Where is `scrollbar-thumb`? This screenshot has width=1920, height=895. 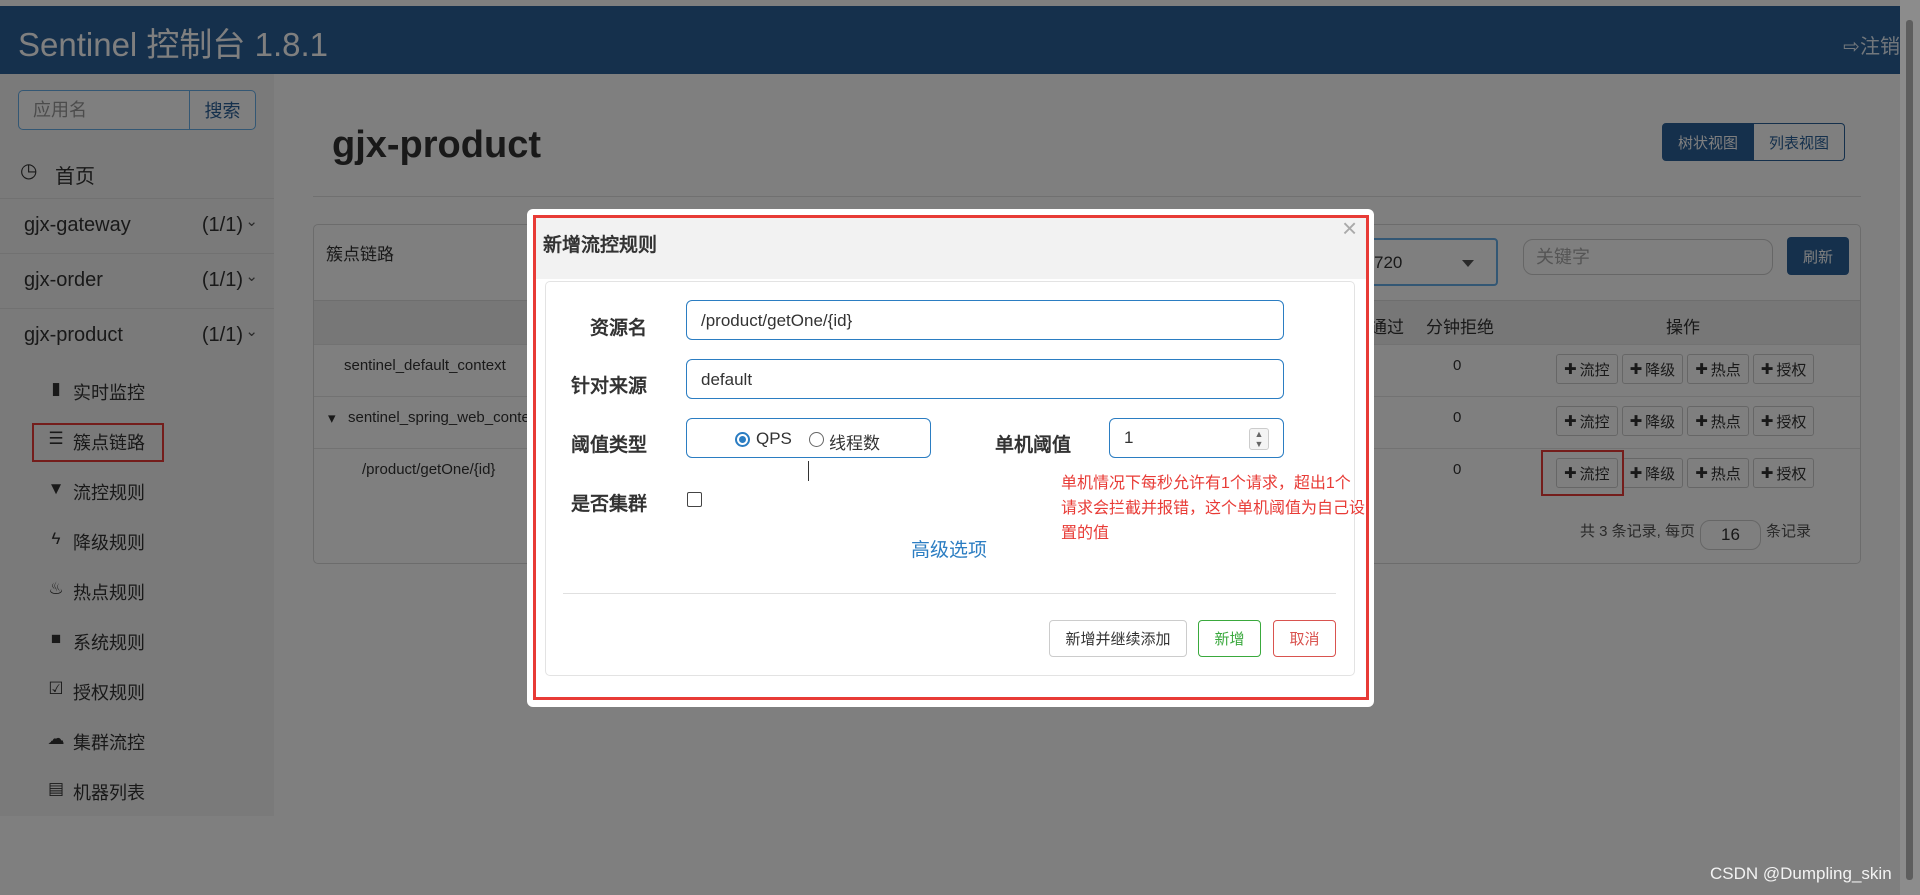
scrollbar-thumb is located at coordinates (1909, 450).